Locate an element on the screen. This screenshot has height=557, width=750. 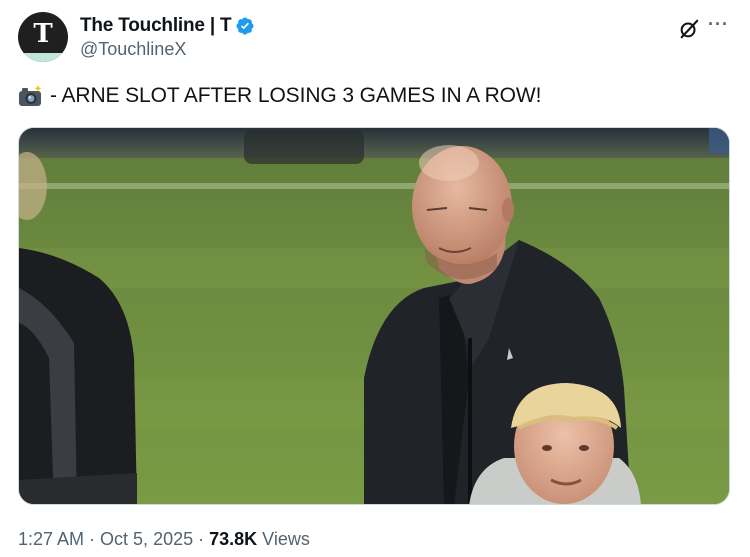
more-options-icon: ··· is located at coordinates (720, 25).